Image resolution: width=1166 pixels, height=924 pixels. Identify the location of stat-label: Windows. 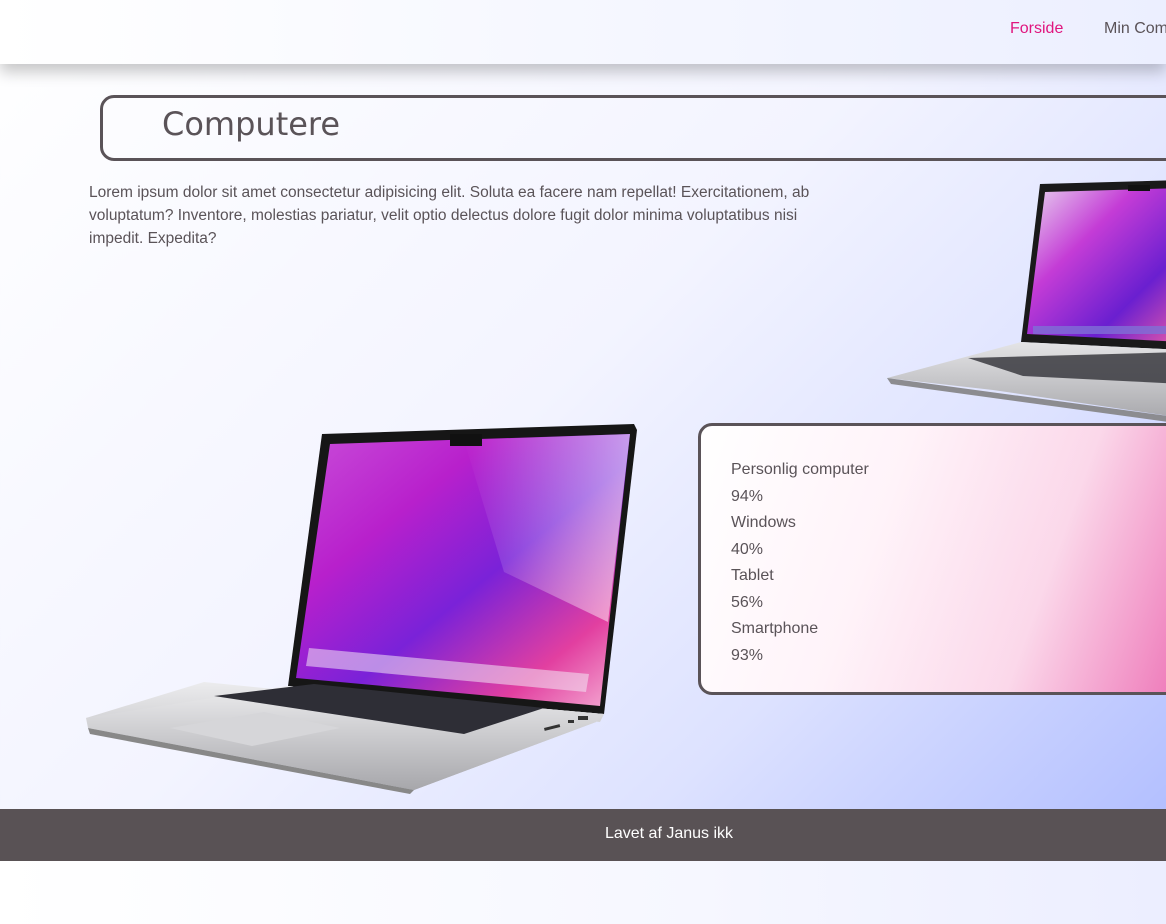
(763, 522).